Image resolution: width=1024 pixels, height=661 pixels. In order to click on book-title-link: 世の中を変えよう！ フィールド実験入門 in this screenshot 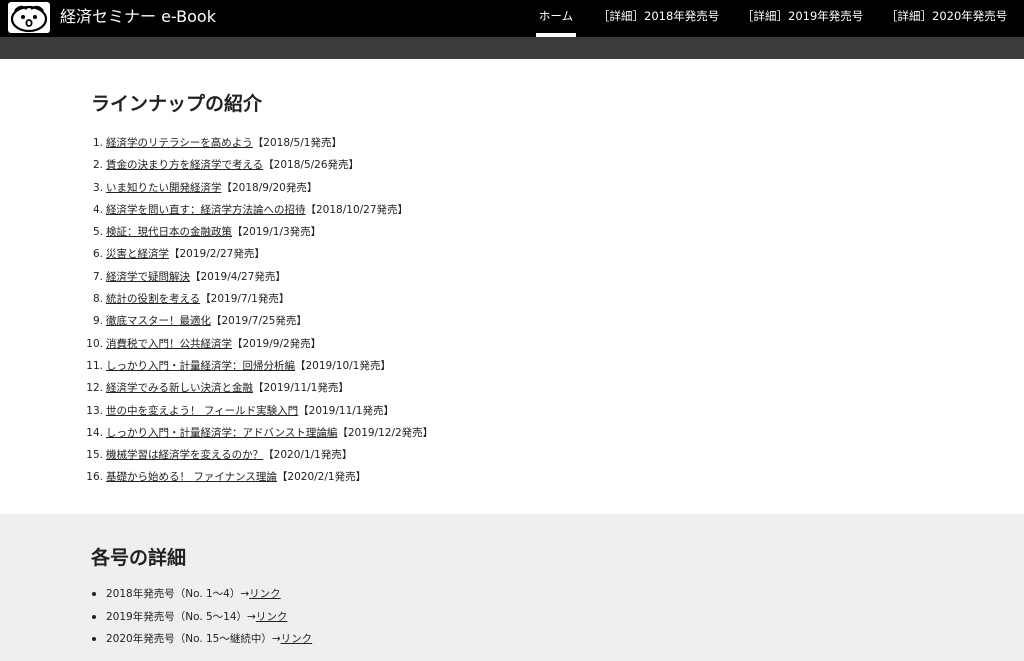, I will do `click(202, 411)`.